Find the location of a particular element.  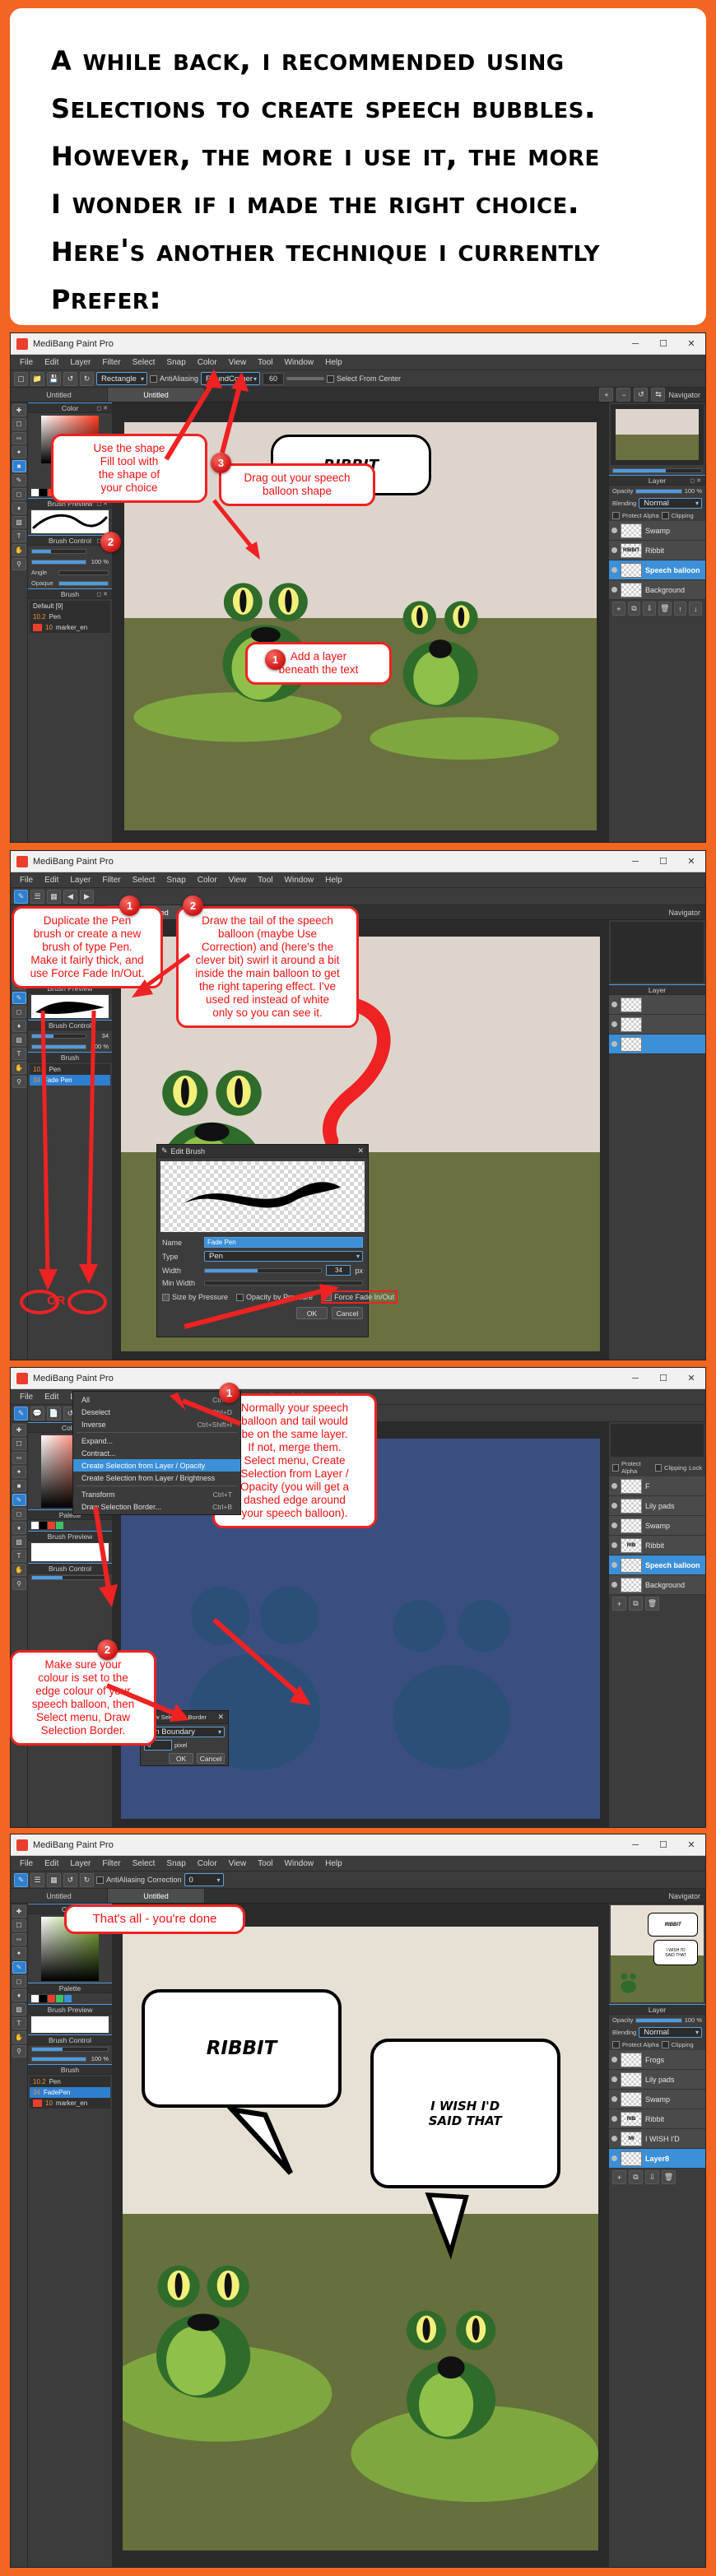

move-tool-icon: ✚ is located at coordinates (19, 410).